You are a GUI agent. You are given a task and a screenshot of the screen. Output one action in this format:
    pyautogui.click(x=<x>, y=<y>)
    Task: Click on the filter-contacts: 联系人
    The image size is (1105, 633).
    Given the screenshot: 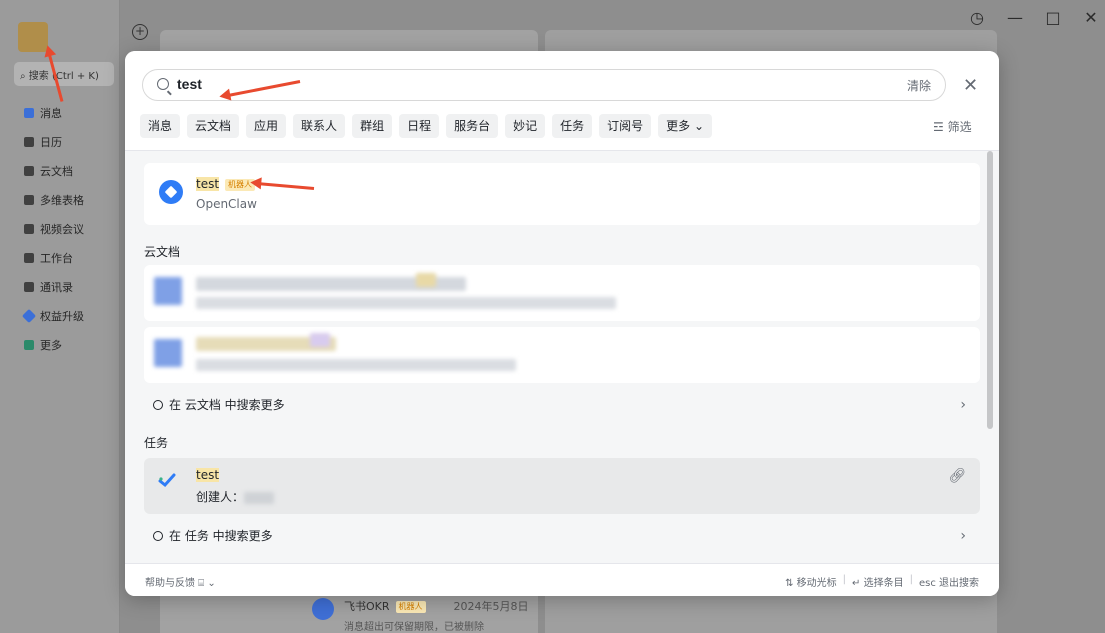 What is the action you would take?
    pyautogui.click(x=319, y=126)
    